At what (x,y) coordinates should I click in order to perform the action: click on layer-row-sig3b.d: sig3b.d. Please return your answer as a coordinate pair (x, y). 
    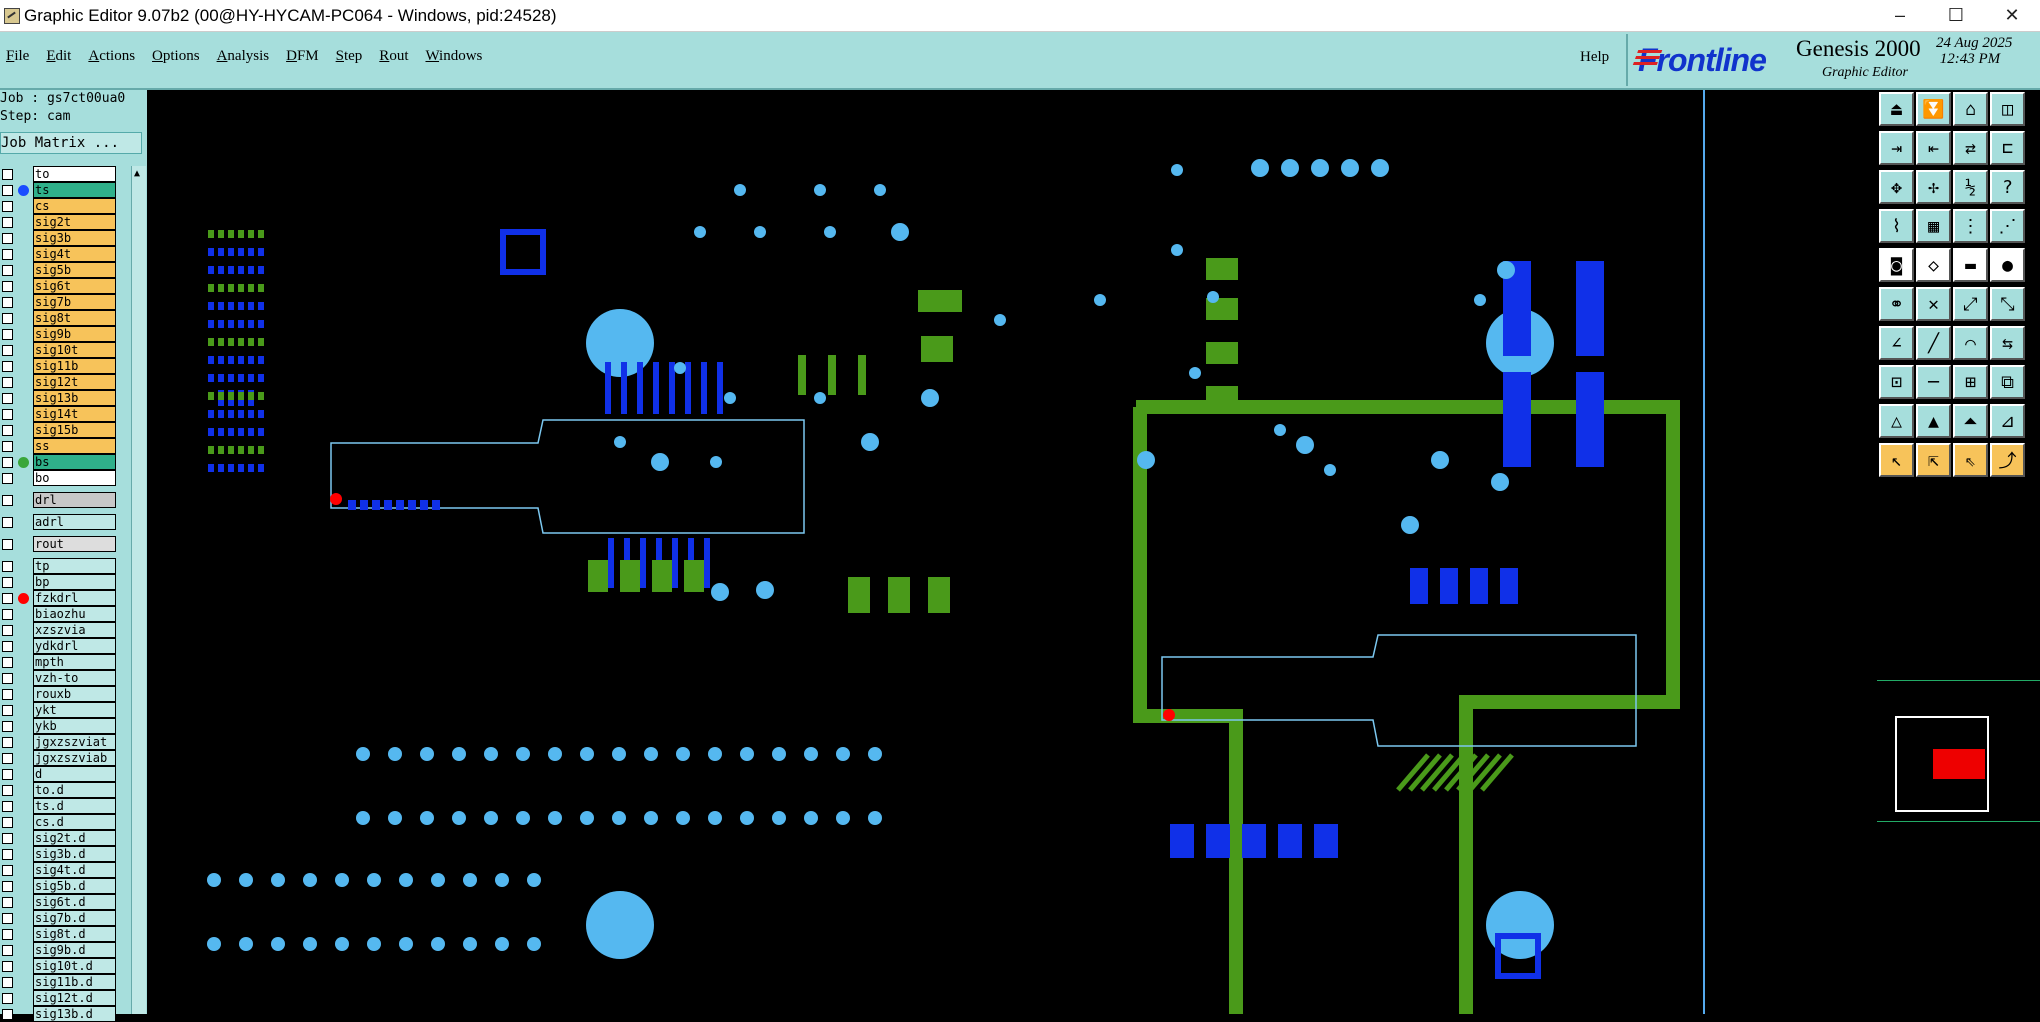
    Looking at the image, I should click on (58, 854).